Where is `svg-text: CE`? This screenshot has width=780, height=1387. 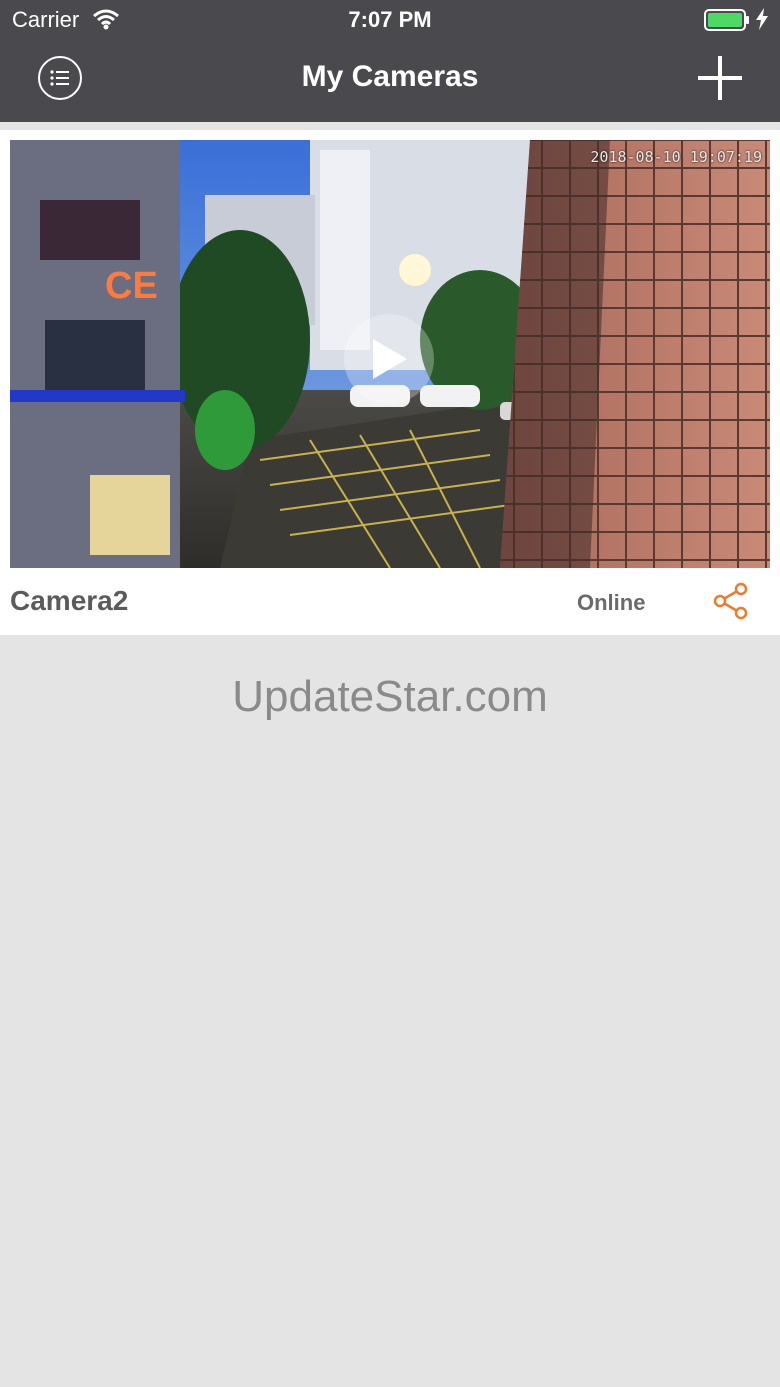 svg-text: CE is located at coordinates (131, 286).